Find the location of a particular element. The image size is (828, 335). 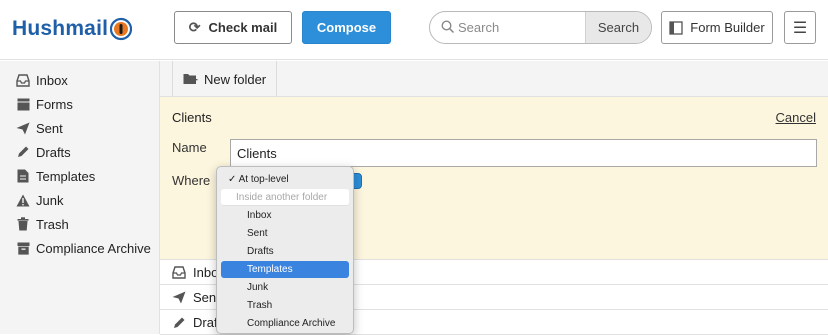

sidebar-item-label: Inbox is located at coordinates (52, 80).